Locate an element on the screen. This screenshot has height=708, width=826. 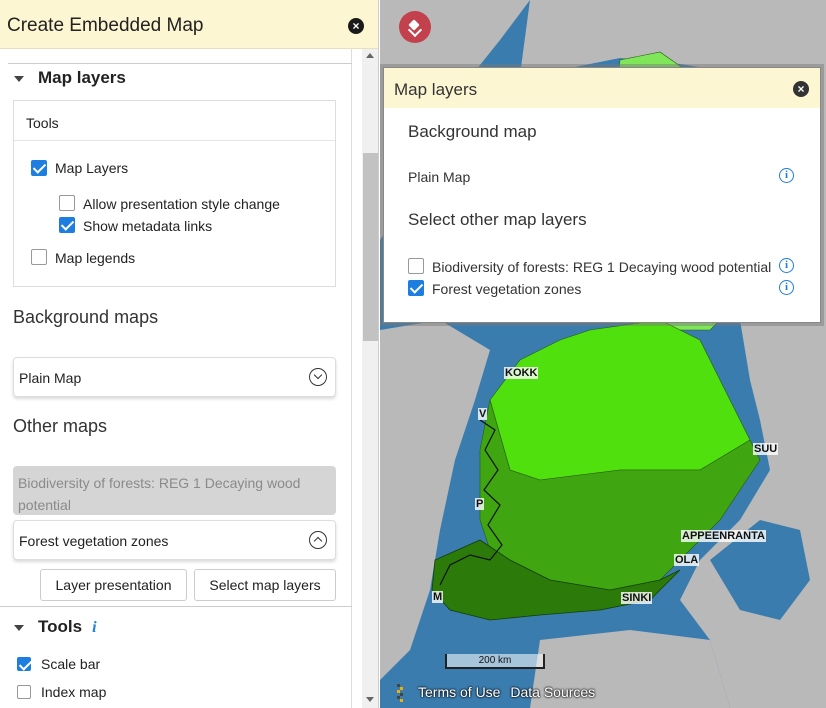
biodiversity-layer-checkbox is located at coordinates (416, 266).